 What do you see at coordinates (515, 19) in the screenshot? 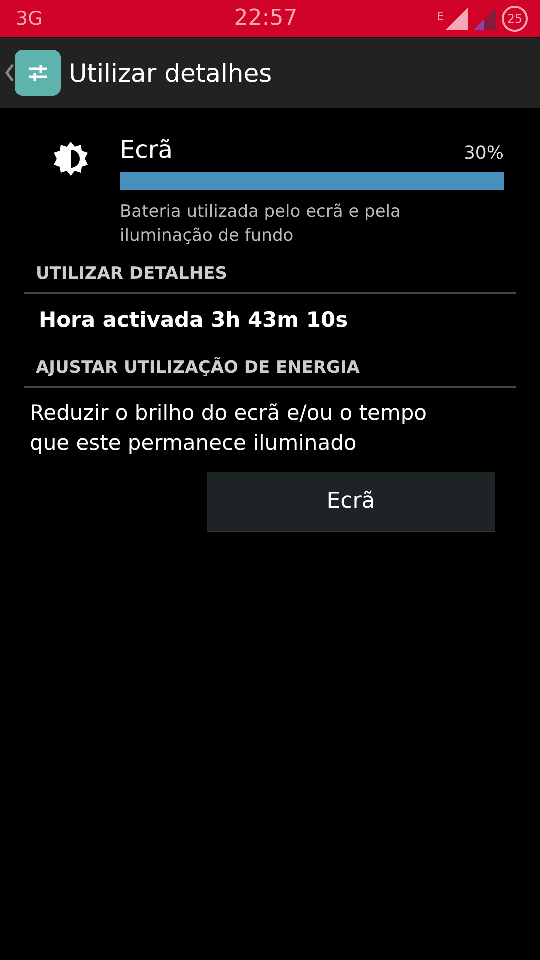
I see `battery-level: 25` at bounding box center [515, 19].